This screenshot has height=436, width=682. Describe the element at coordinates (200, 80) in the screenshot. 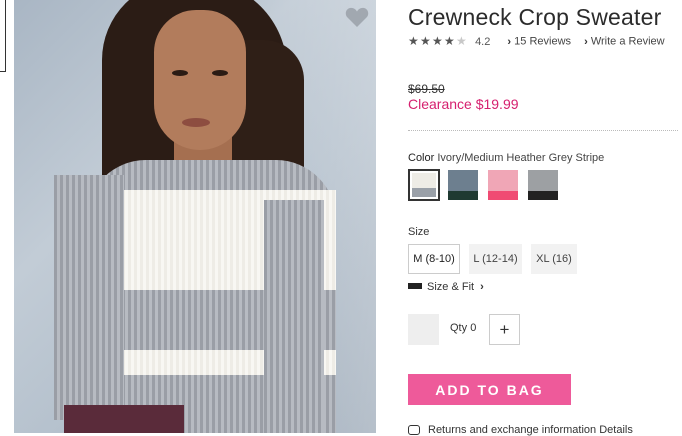

I see `model-face` at that location.